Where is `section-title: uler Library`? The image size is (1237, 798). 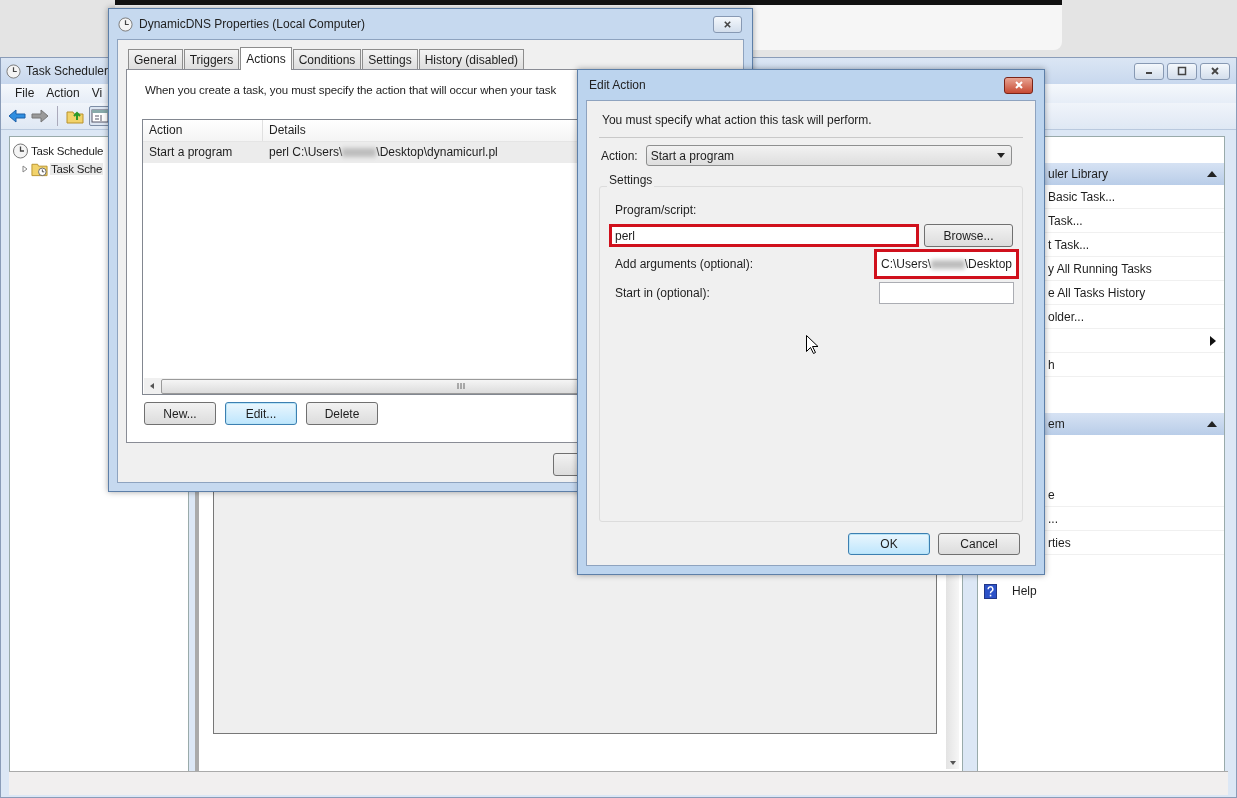
section-title: uler Library is located at coordinates (1078, 174).